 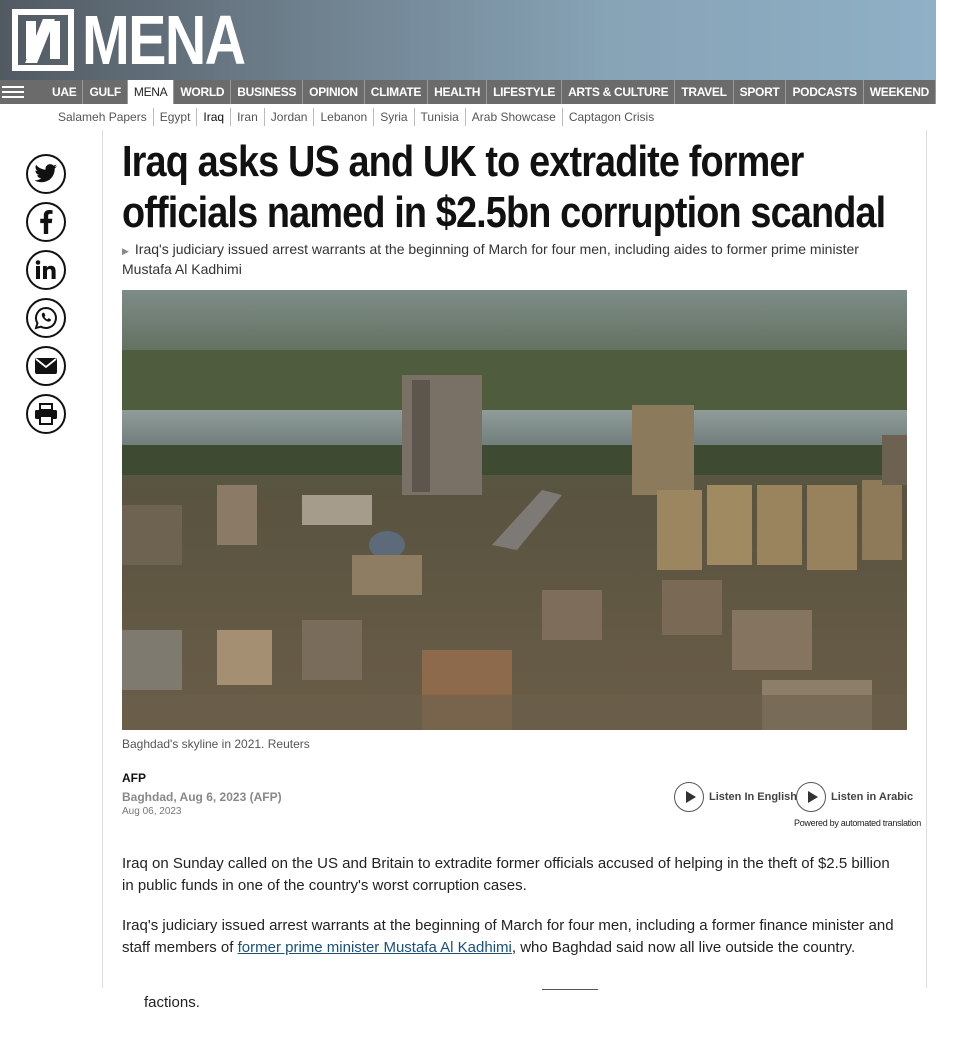 I want to click on listen-arabic-label: Listen in Arabic, so click(x=872, y=797).